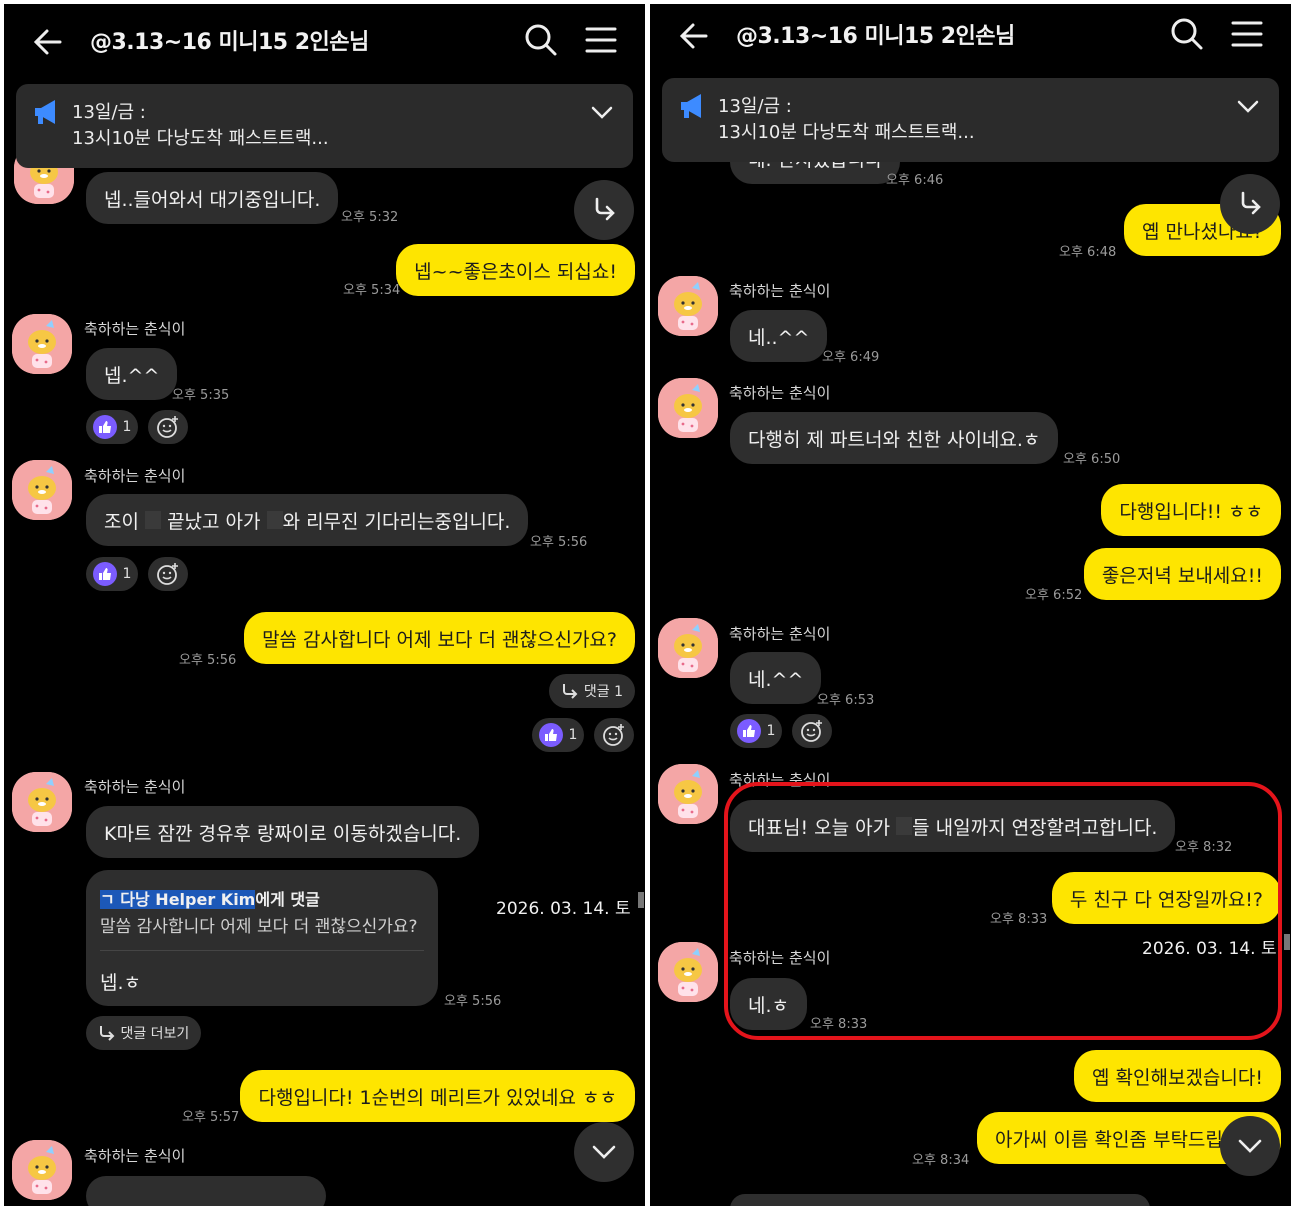  I want to click on my-message-bubble: 좋은저녁 보내세요!!, so click(1182, 574).